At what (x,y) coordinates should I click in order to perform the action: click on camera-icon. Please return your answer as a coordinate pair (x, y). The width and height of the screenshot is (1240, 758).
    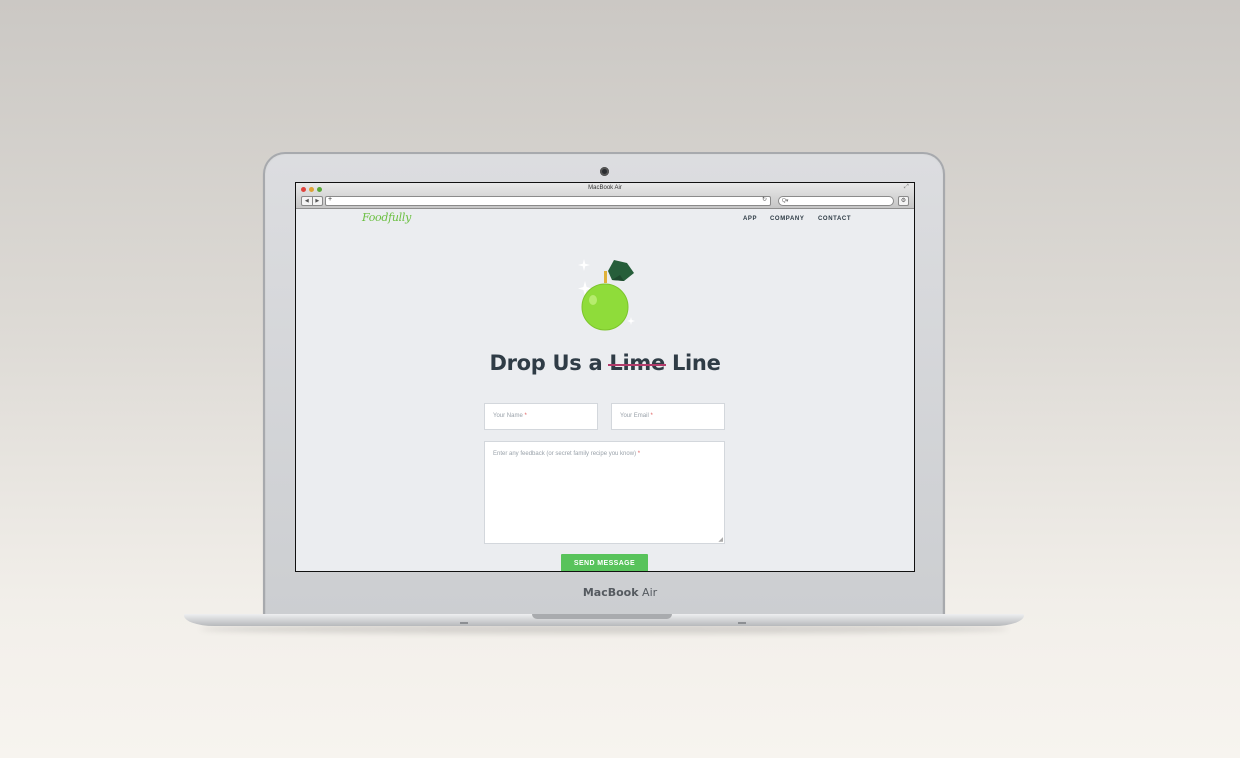
    Looking at the image, I should click on (604, 171).